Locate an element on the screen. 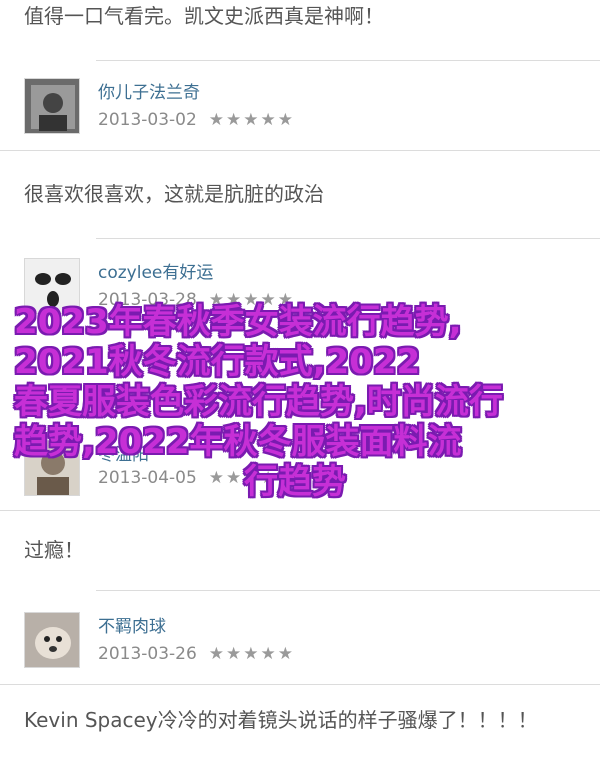  username: 不羁肉球 is located at coordinates (132, 624).